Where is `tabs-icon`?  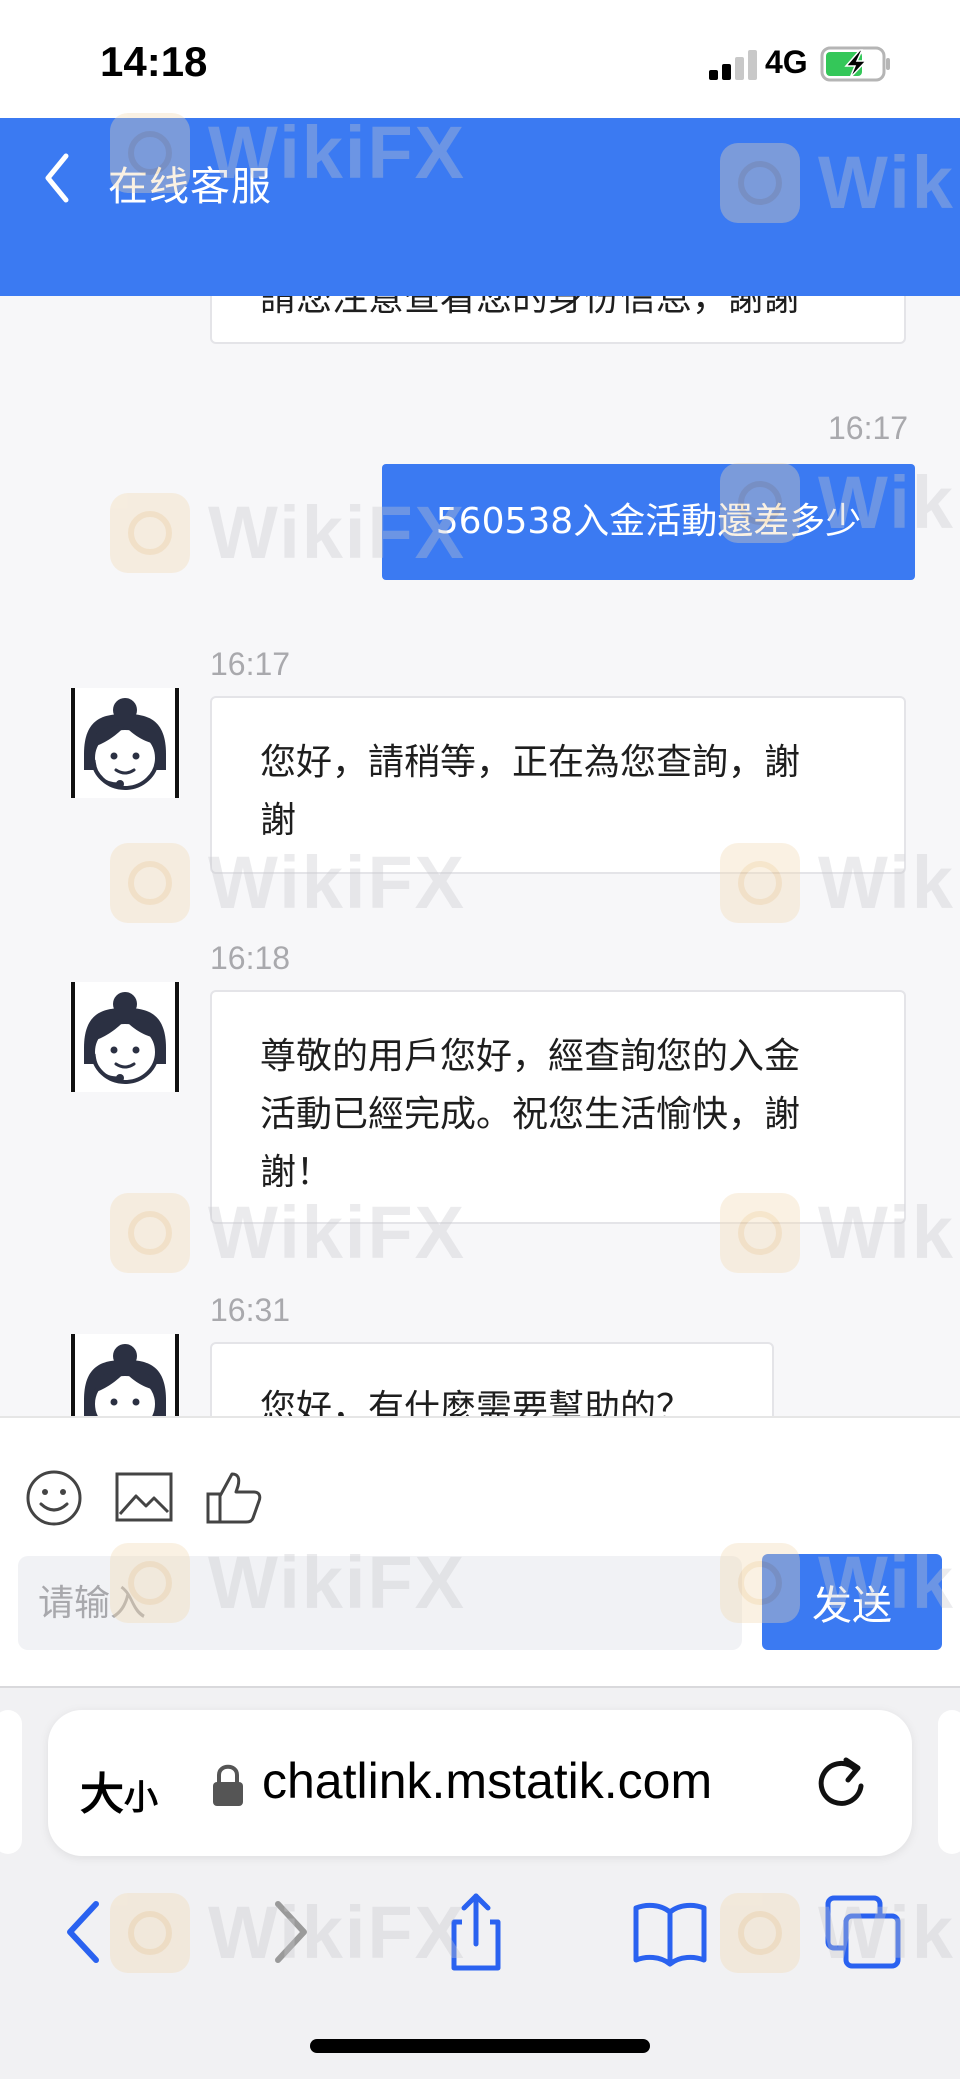
tabs-icon is located at coordinates (864, 1932).